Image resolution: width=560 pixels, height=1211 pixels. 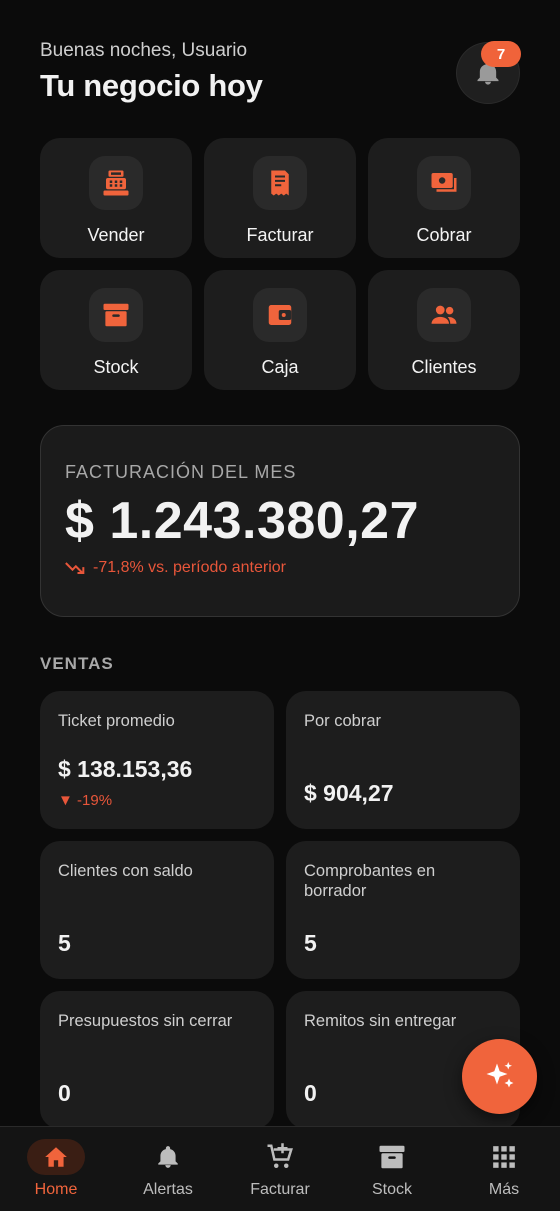 I want to click on section-title-ventas: VENTAS, so click(x=77, y=663).